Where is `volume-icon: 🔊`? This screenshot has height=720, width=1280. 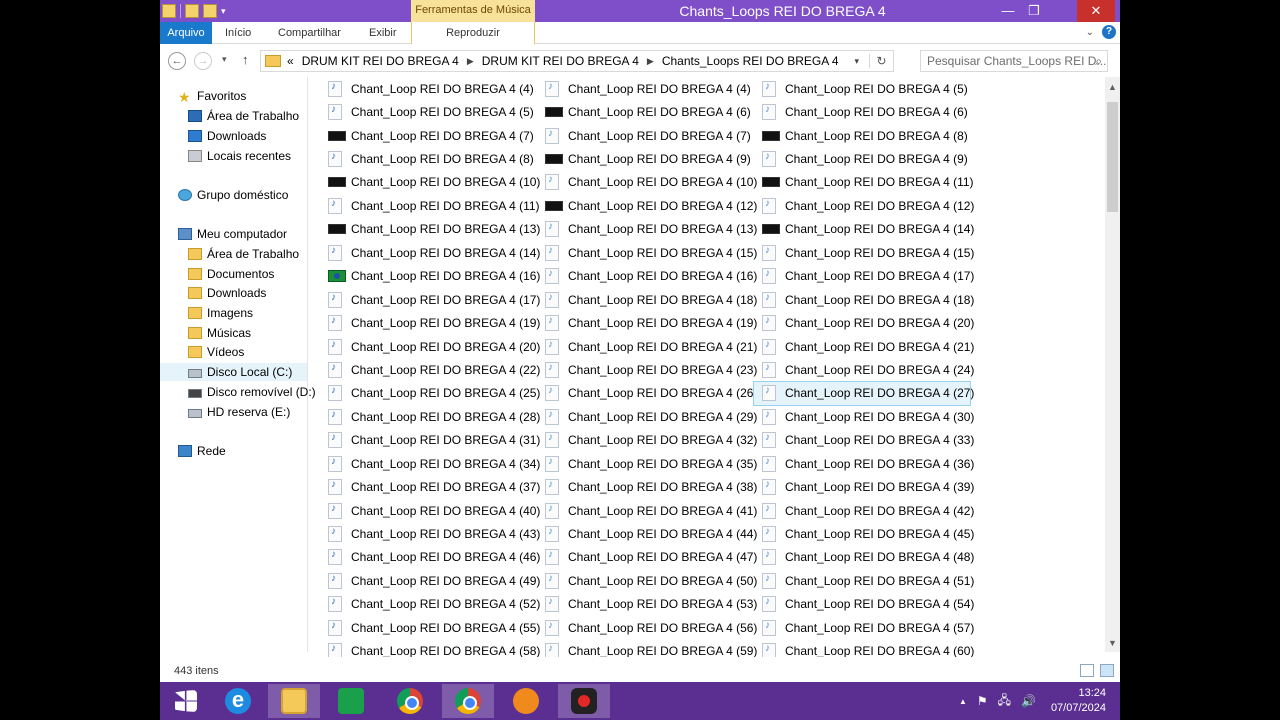 volume-icon: 🔊 is located at coordinates (1028, 701).